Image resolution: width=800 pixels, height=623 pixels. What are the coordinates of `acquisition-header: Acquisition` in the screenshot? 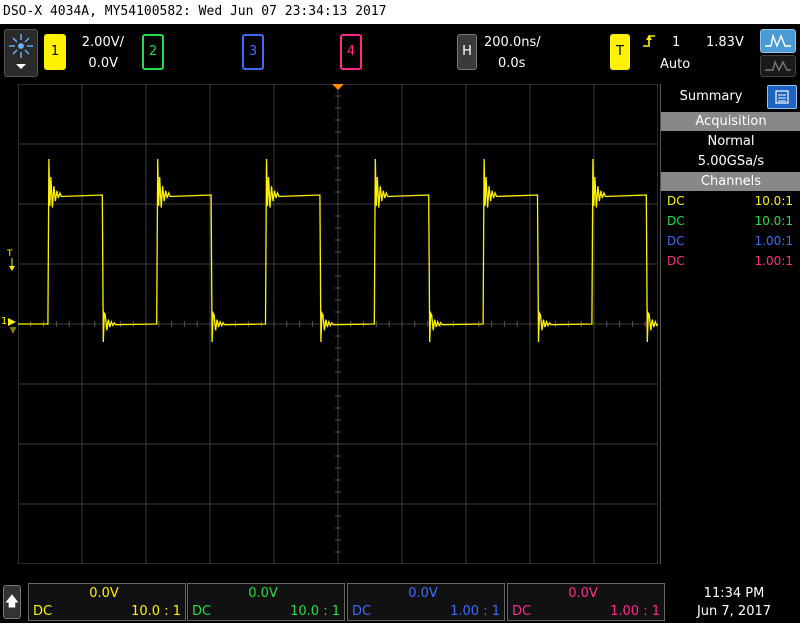 It's located at (730, 121).